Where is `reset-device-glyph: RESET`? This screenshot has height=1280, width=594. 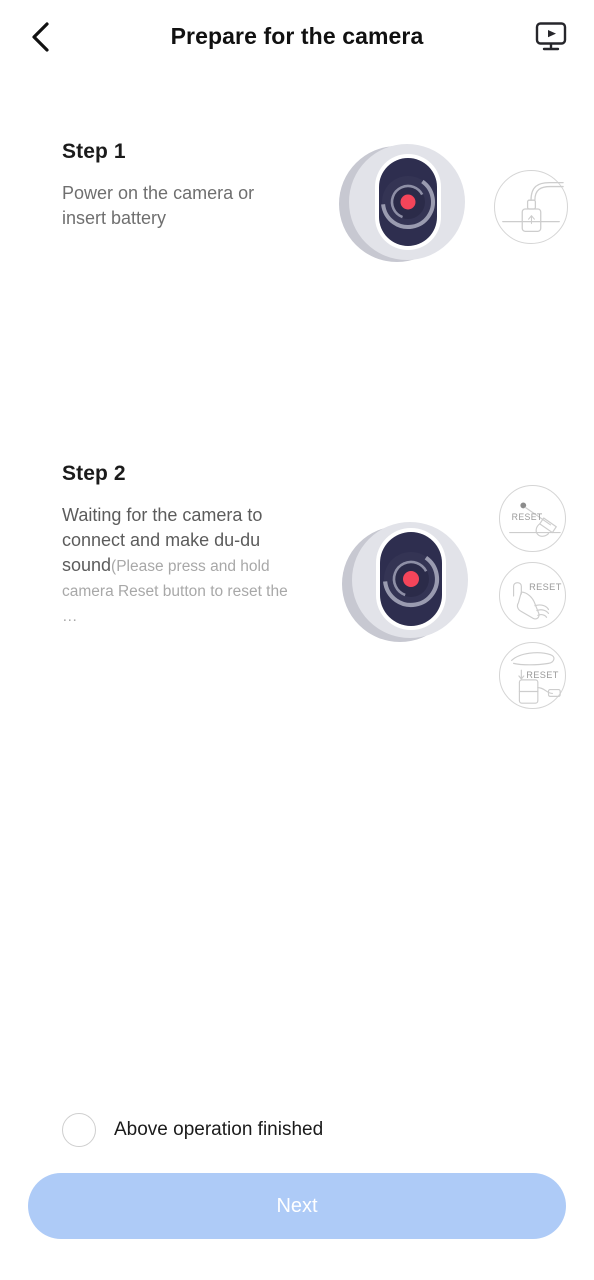
reset-device-glyph: RESET is located at coordinates (536, 678).